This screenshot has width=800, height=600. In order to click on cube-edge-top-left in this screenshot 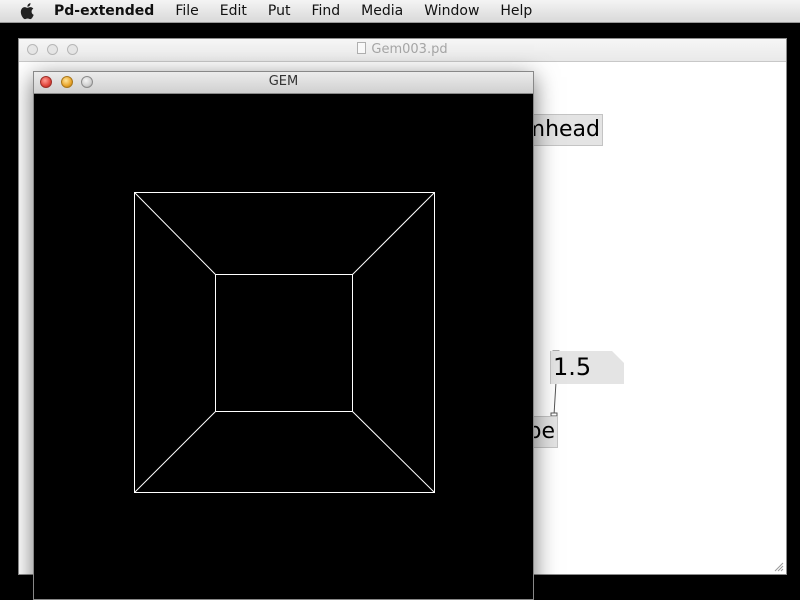, I will do `click(175, 233)`.